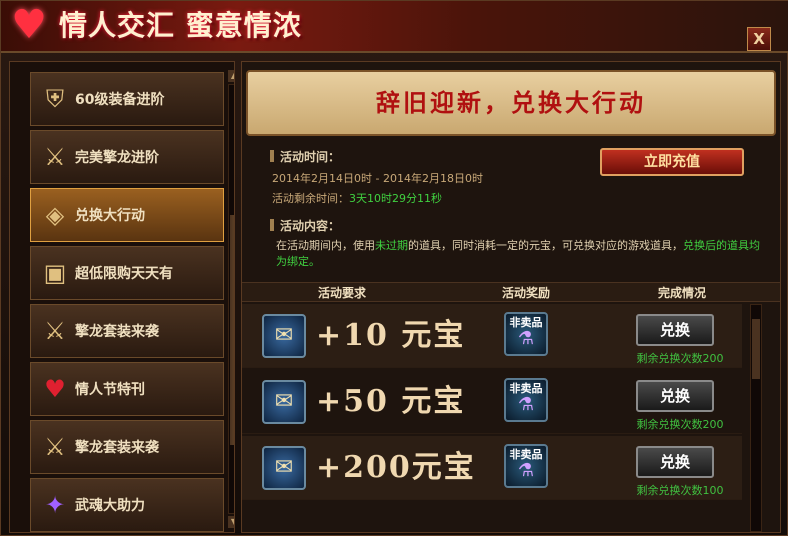 The height and width of the screenshot is (536, 788). What do you see at coordinates (110, 216) in the screenshot?
I see `sidebar-item-label: 兑换大行动` at bounding box center [110, 216].